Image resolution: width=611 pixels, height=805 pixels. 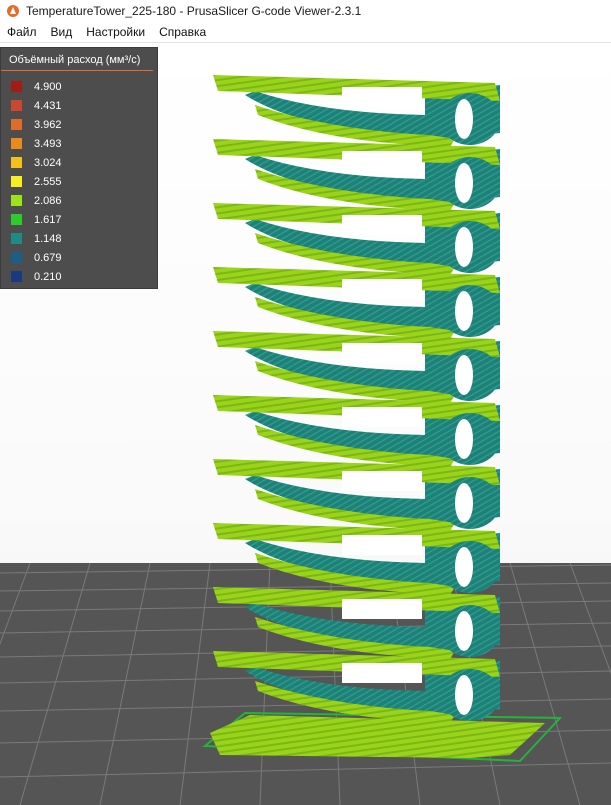 I want to click on menu-file: Файл, so click(x=22, y=32).